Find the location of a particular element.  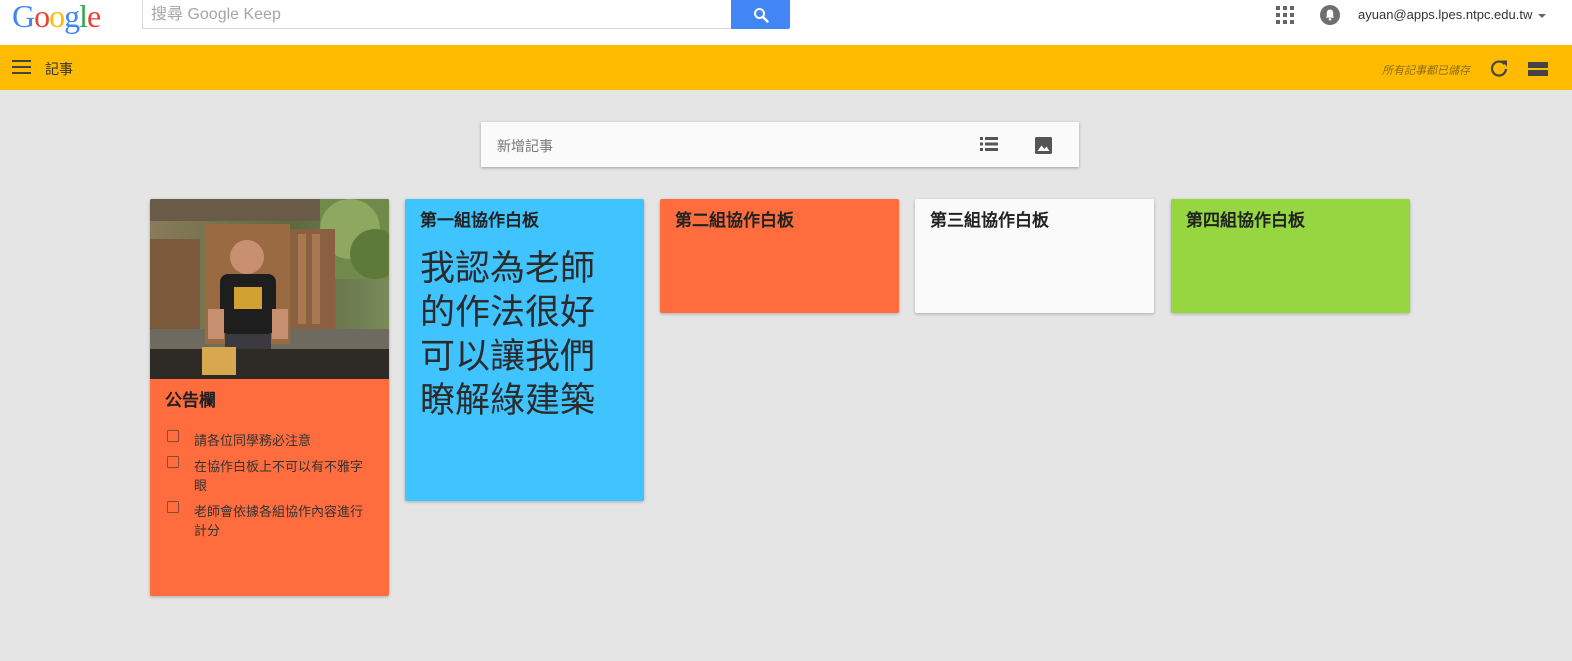

note-photo is located at coordinates (269, 289).